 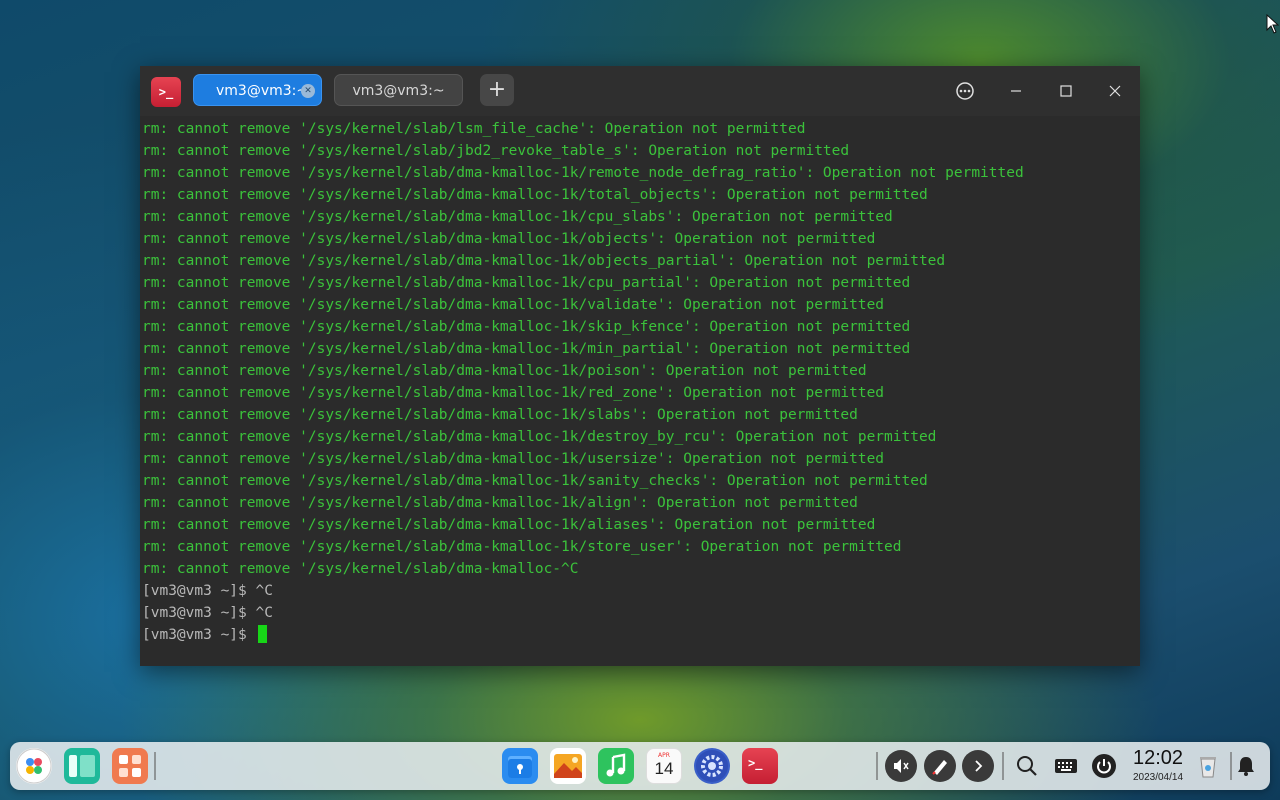 What do you see at coordinates (568, 766) in the screenshot?
I see `image-viewer-icon` at bounding box center [568, 766].